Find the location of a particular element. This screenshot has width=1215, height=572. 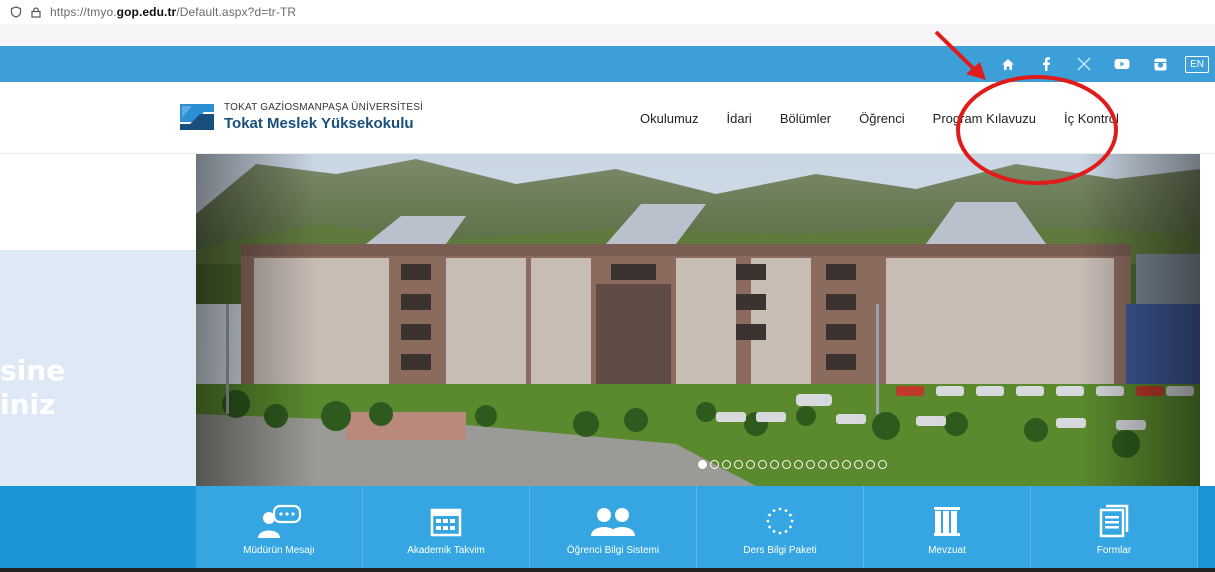

quick-link-label: Ders Bilgi Paketi is located at coordinates (780, 550).